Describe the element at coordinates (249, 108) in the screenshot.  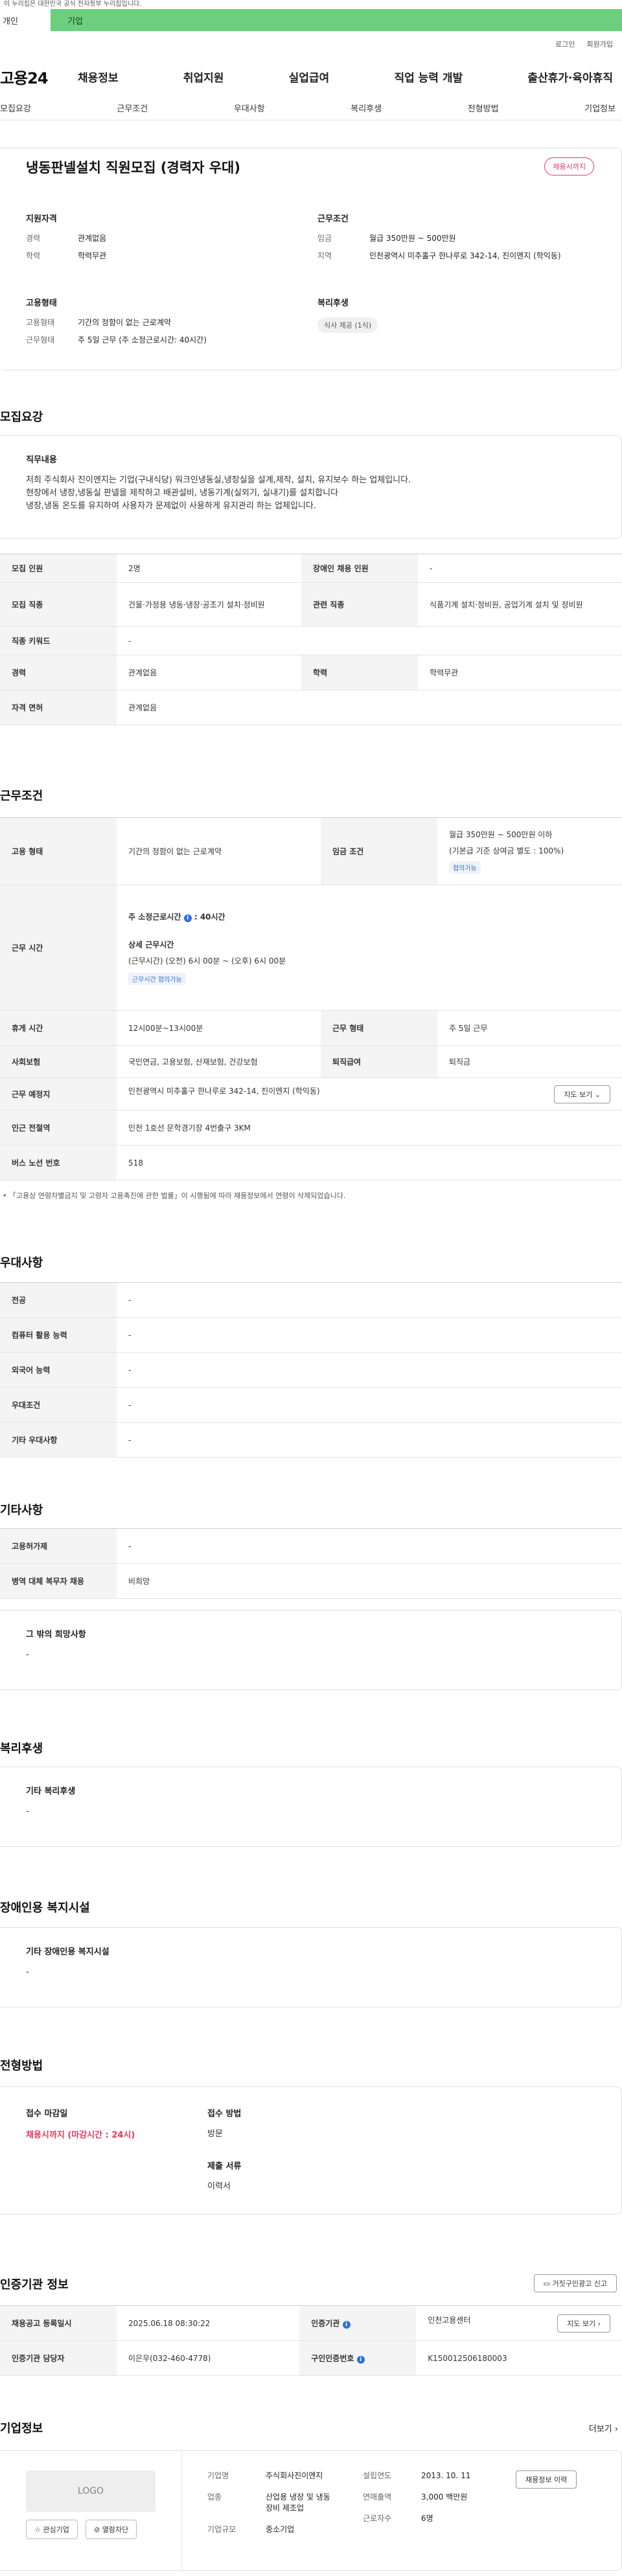
I see `anchor-pref: 우대사항` at that location.